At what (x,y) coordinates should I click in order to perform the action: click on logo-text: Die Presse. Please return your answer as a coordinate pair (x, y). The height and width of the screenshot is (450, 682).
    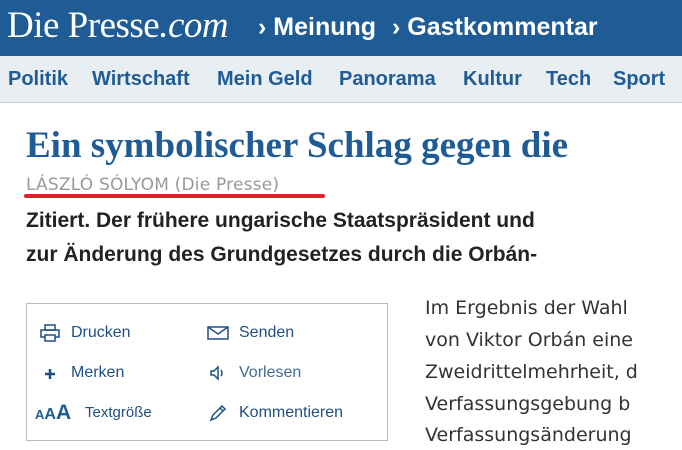
    Looking at the image, I should click on (83, 25).